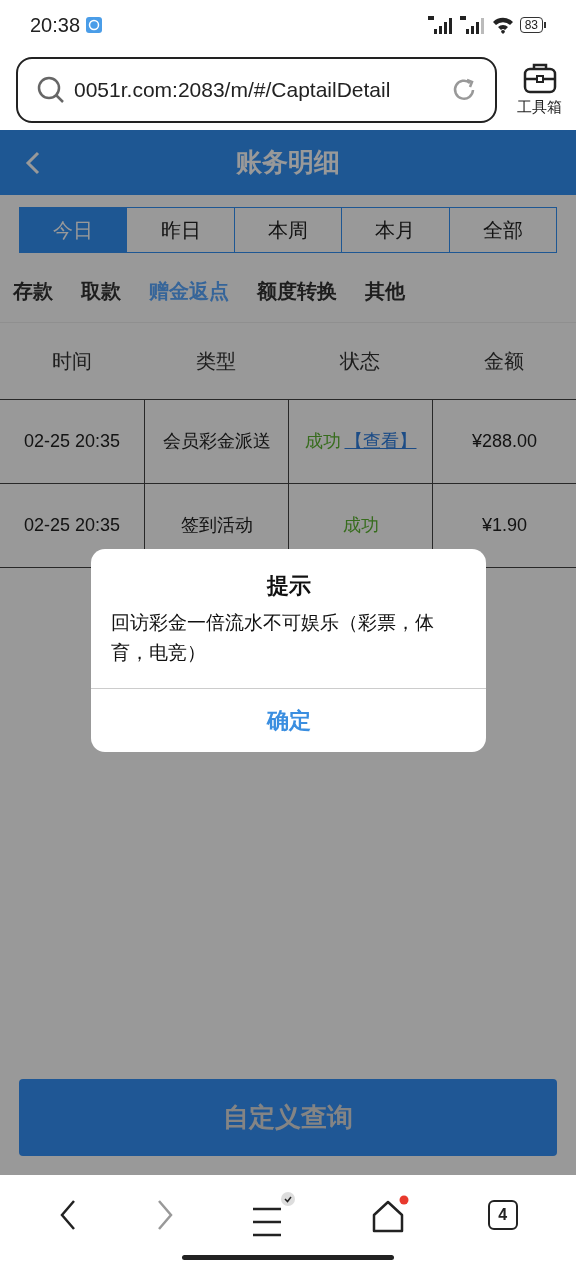 The image size is (576, 1280). Describe the element at coordinates (539, 107) in the screenshot. I see `toolbox-label: 工具箱` at that location.